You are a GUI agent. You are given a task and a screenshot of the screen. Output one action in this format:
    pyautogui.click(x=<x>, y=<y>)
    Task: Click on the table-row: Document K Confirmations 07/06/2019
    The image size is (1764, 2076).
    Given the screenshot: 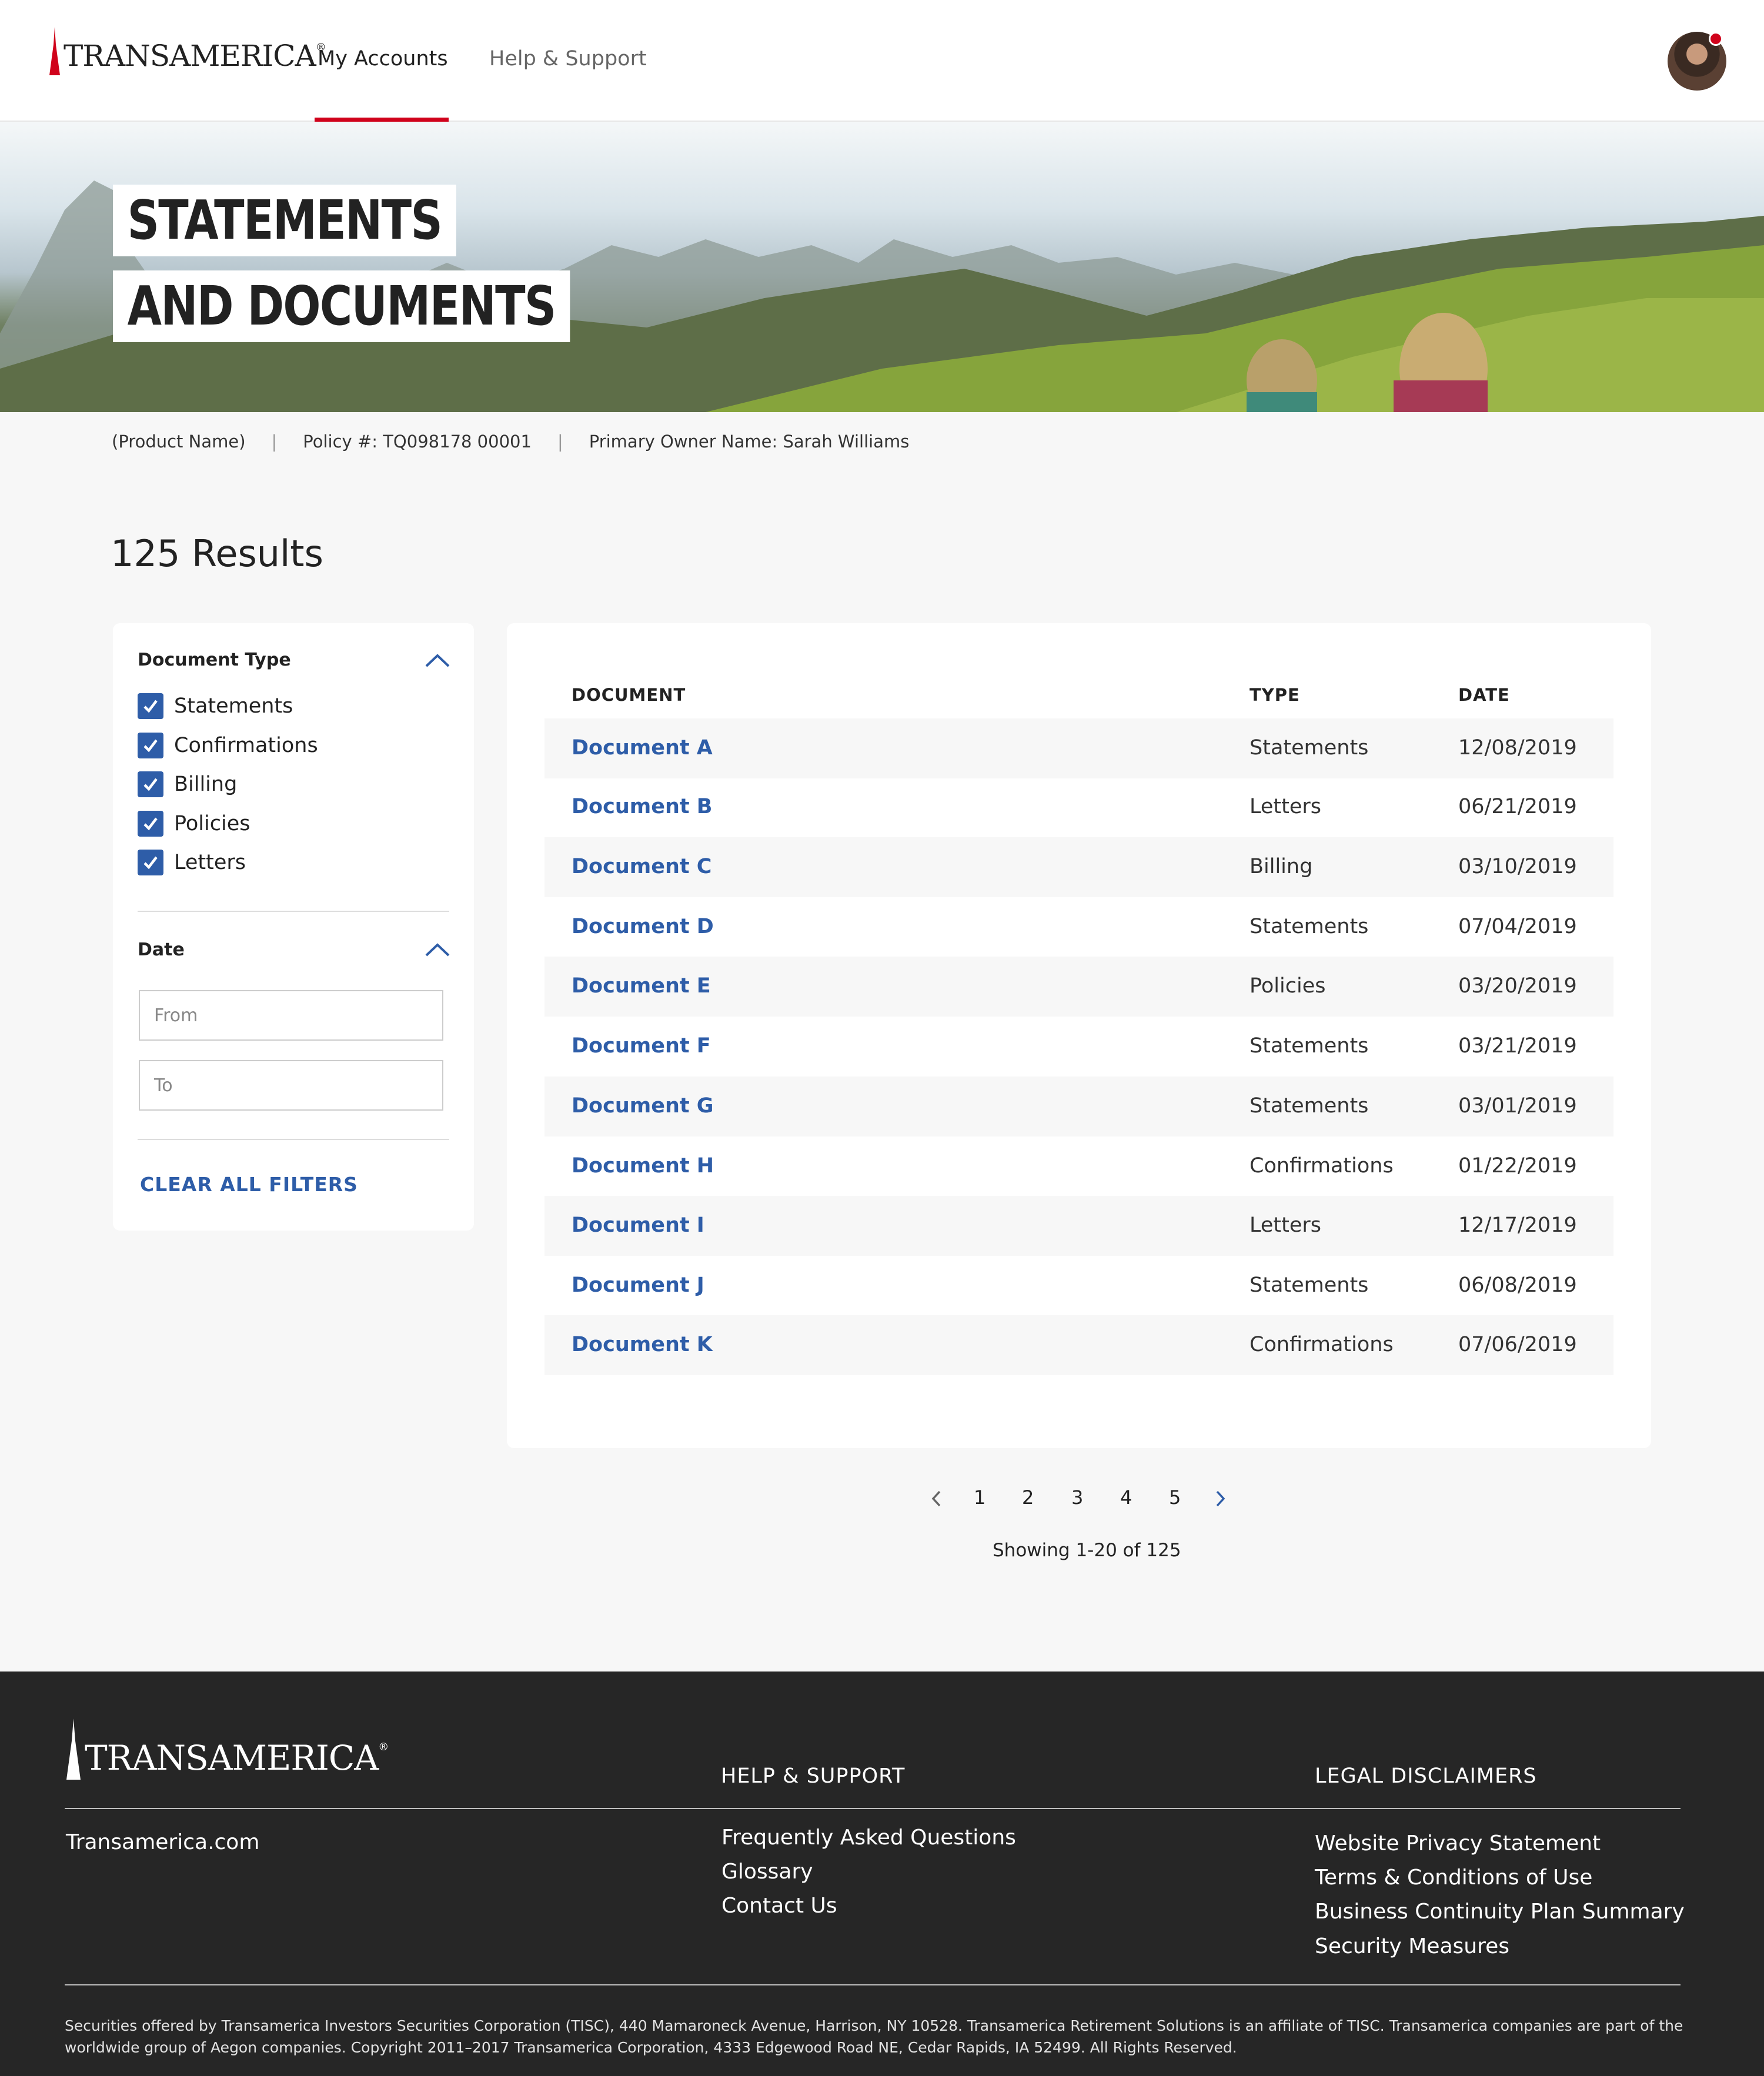 What is the action you would take?
    pyautogui.click(x=1078, y=1345)
    